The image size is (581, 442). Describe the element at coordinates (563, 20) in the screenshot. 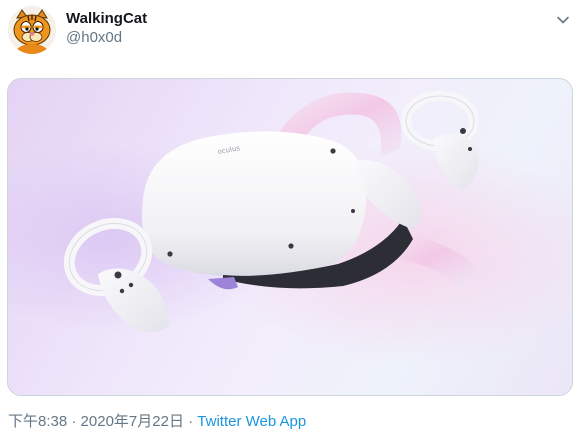

I see `chevron-down-icon` at that location.